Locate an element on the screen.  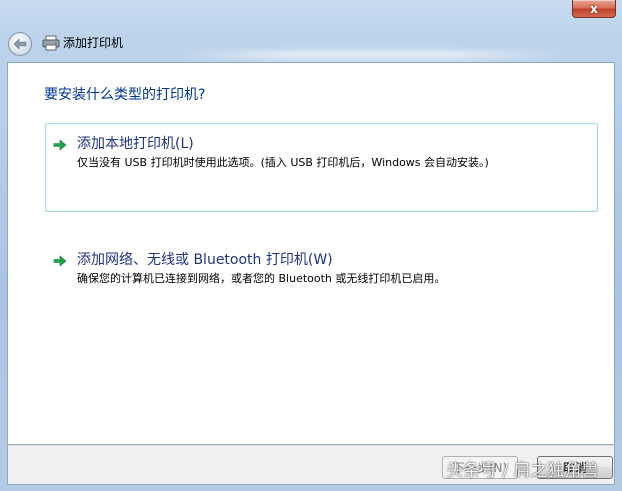
window-title: 添加打印机 is located at coordinates (93, 43).